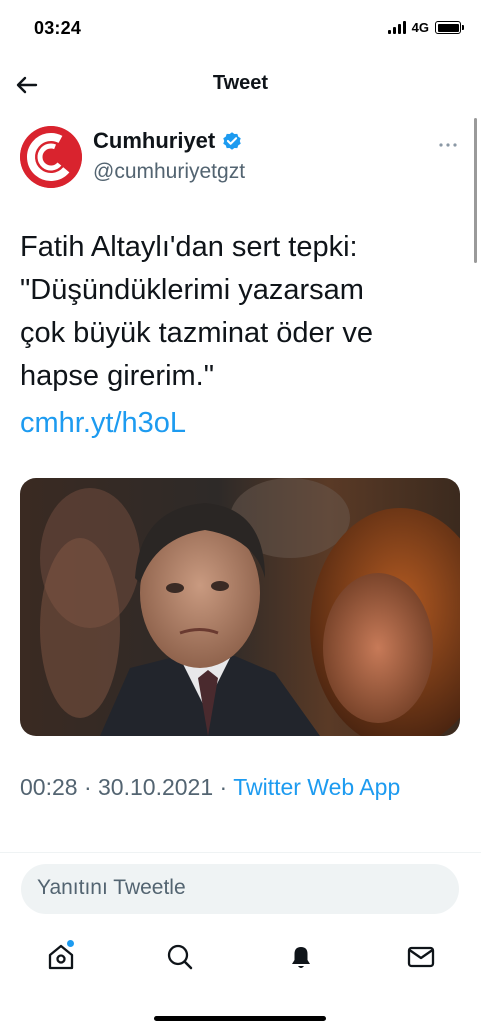 The image size is (481, 1031). I want to click on new-content-dot, so click(70, 943).